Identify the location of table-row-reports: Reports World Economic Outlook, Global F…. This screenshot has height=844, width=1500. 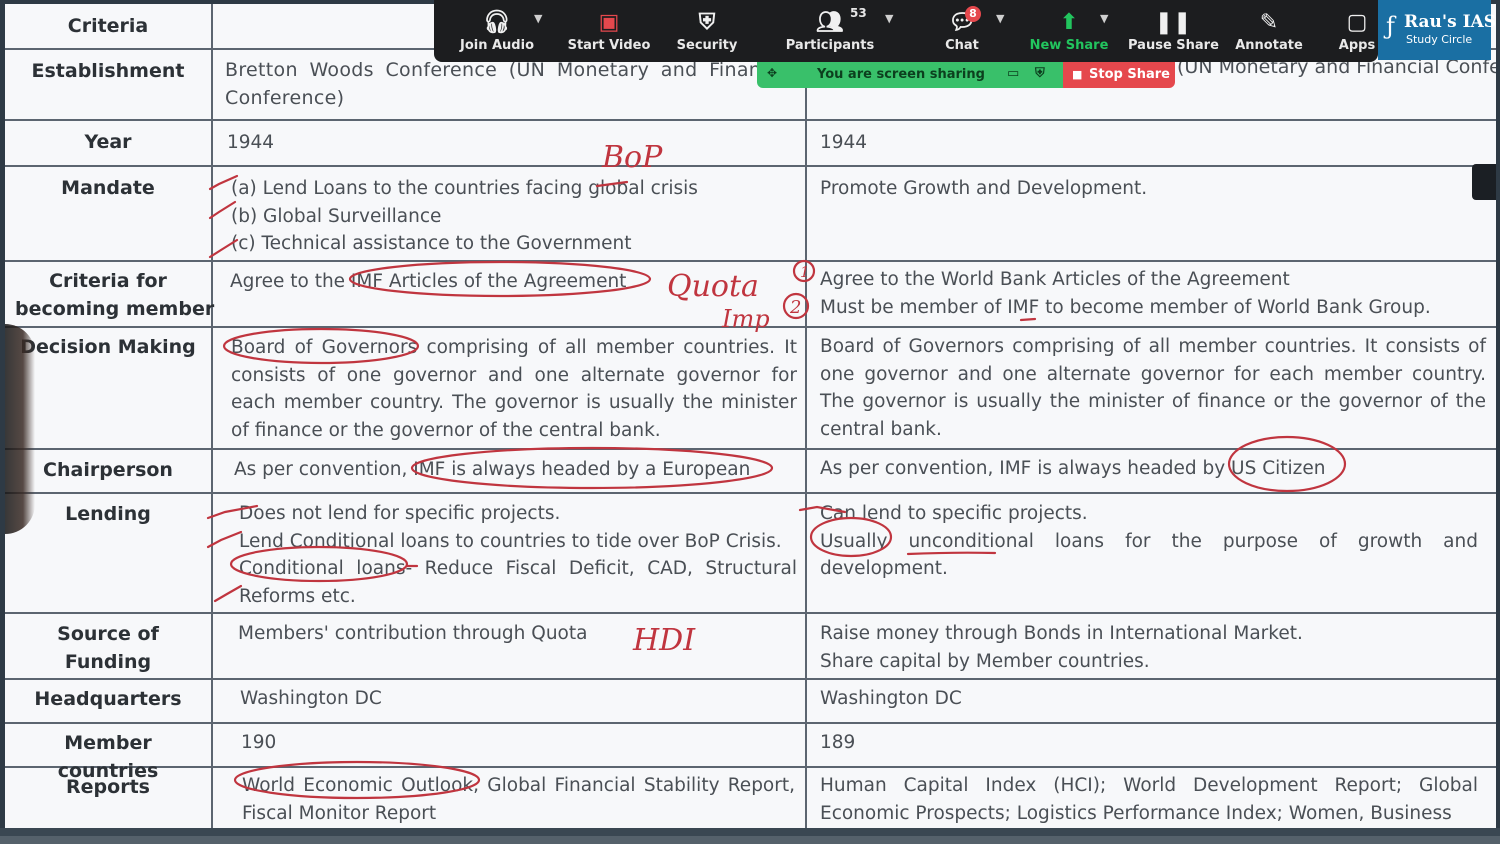
(750, 798).